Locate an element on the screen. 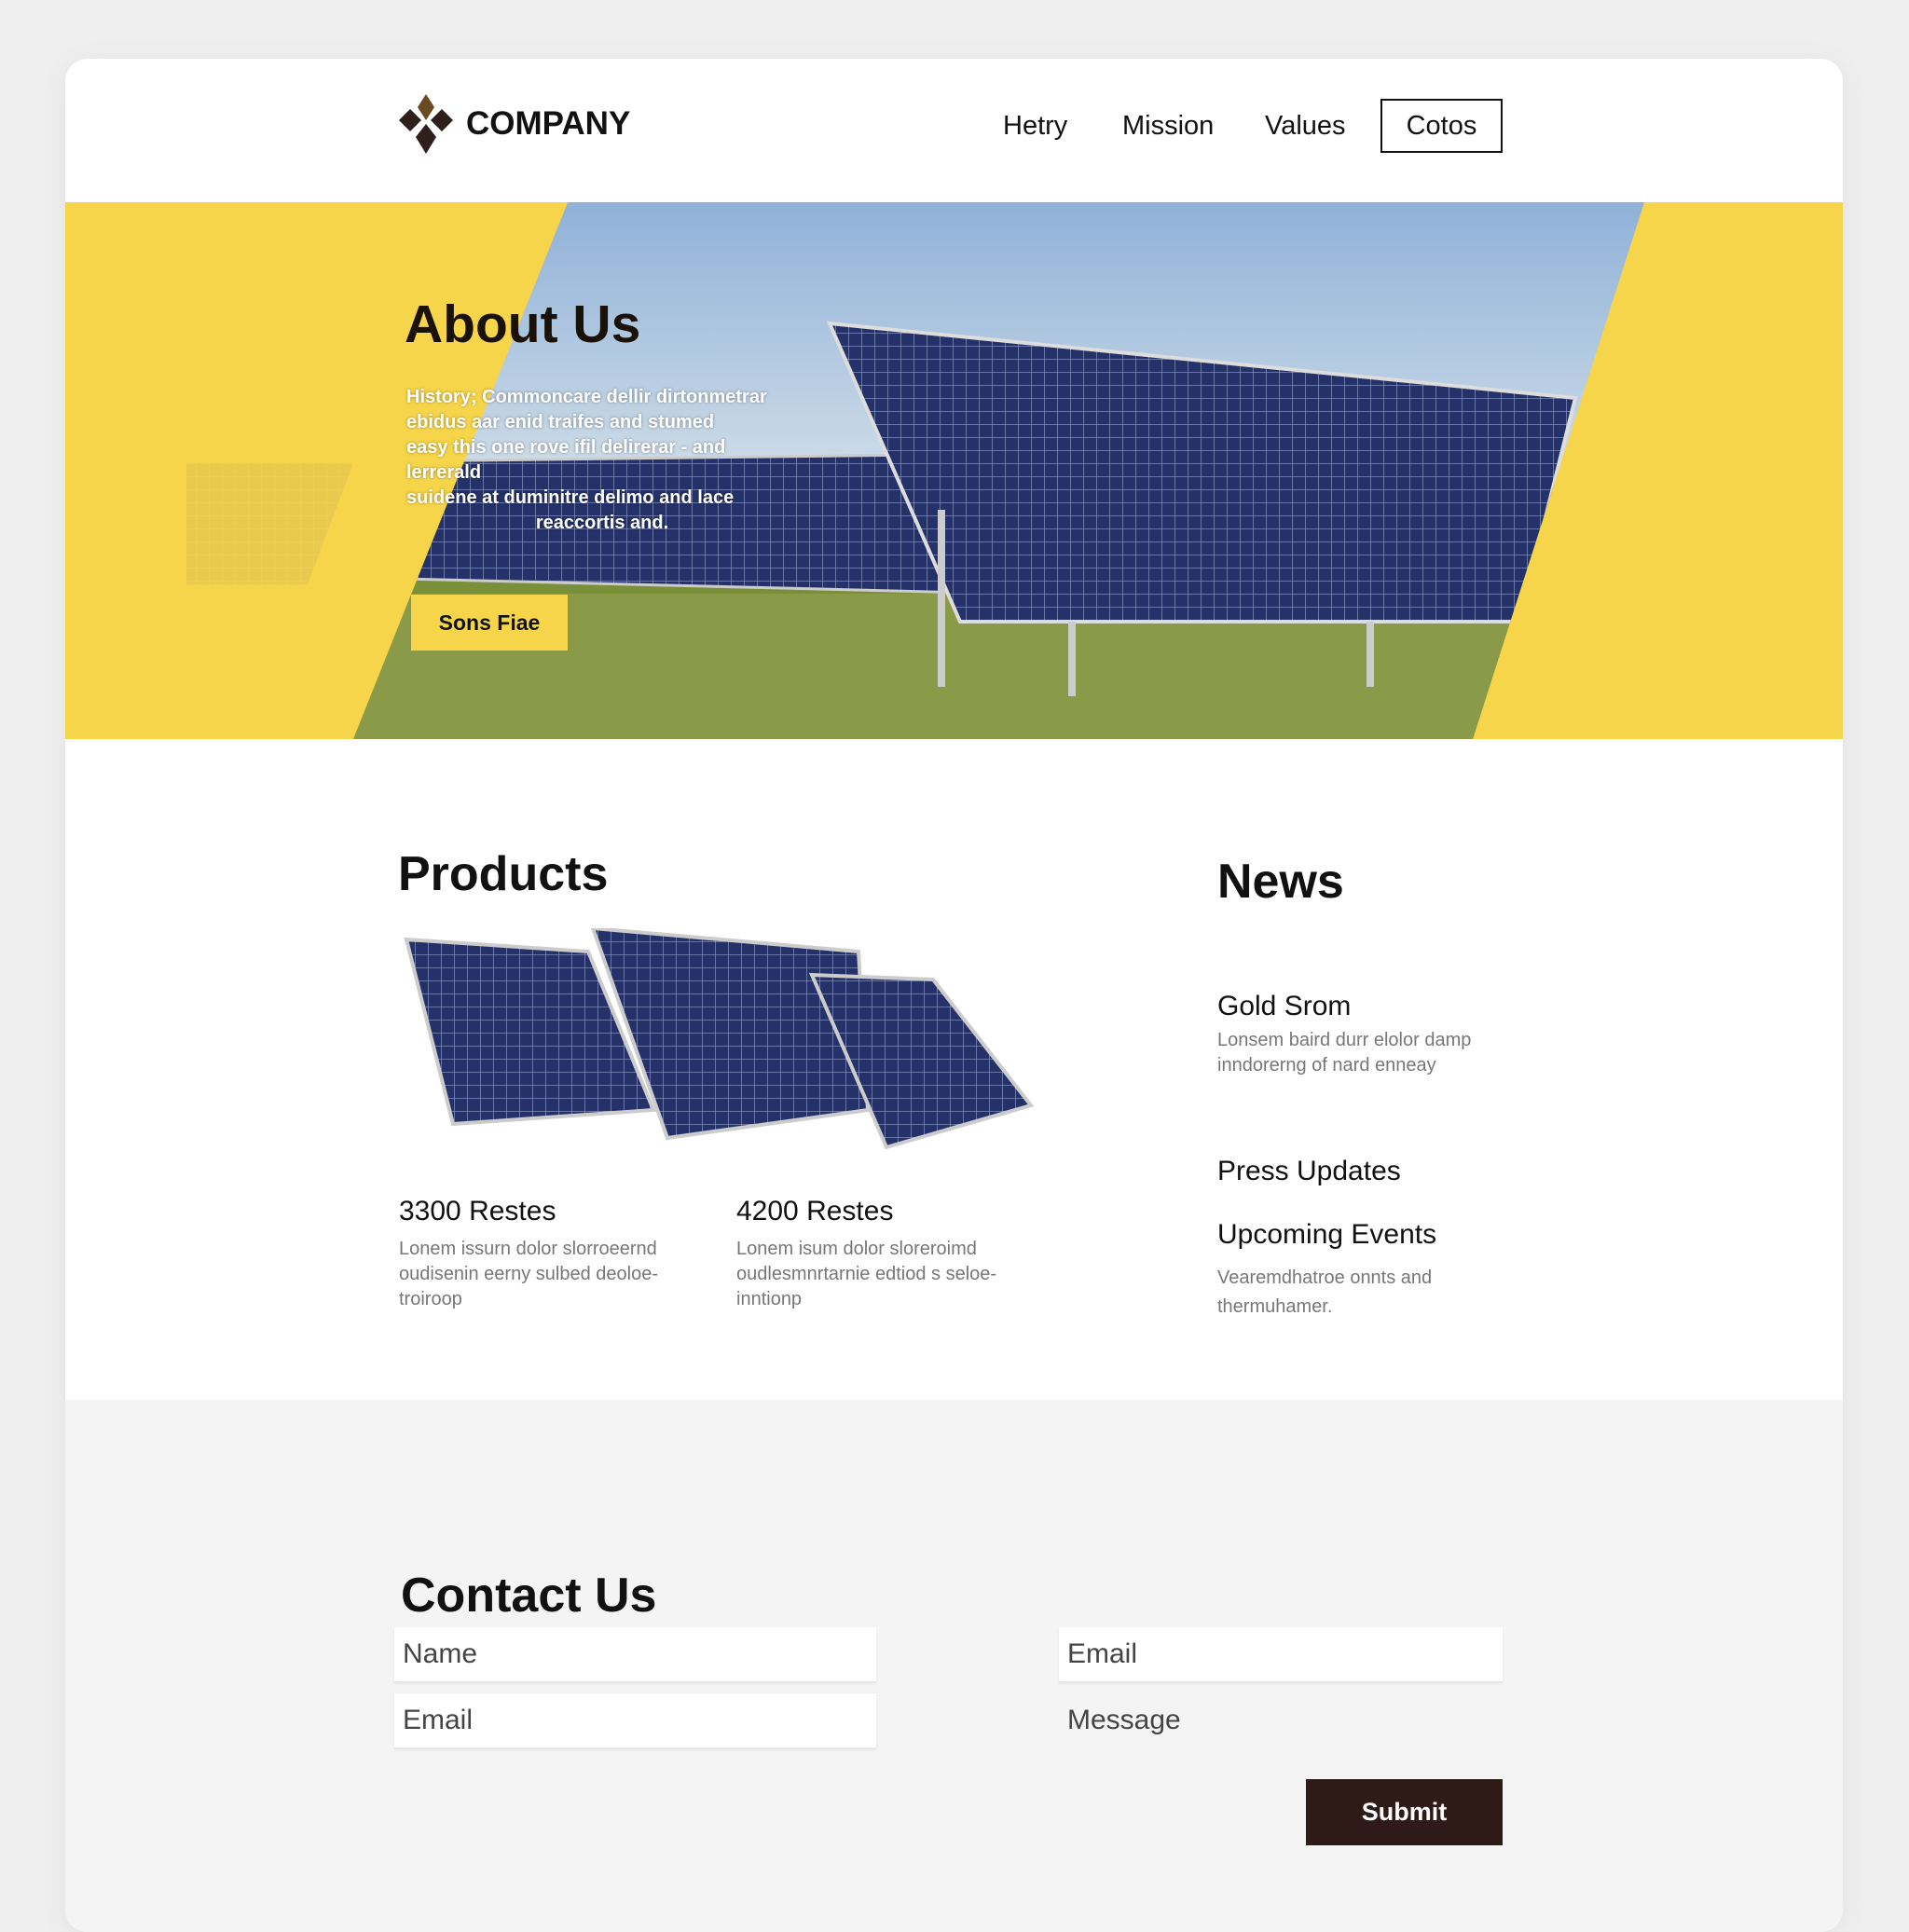 This screenshot has height=1932, width=1909. products-heading: Products is located at coordinates (504, 874).